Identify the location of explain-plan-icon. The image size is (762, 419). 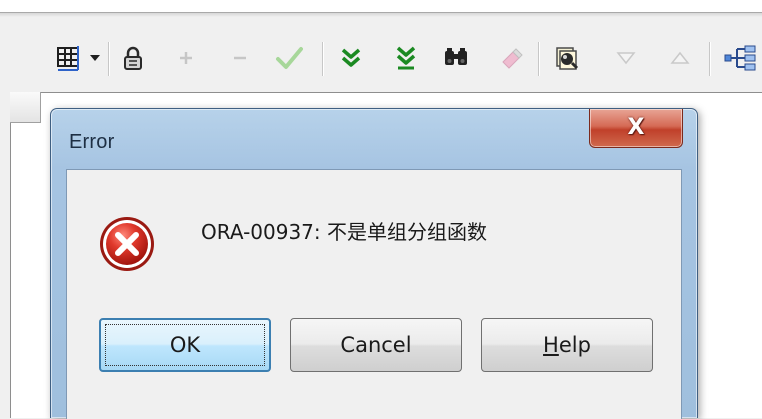
(740, 58).